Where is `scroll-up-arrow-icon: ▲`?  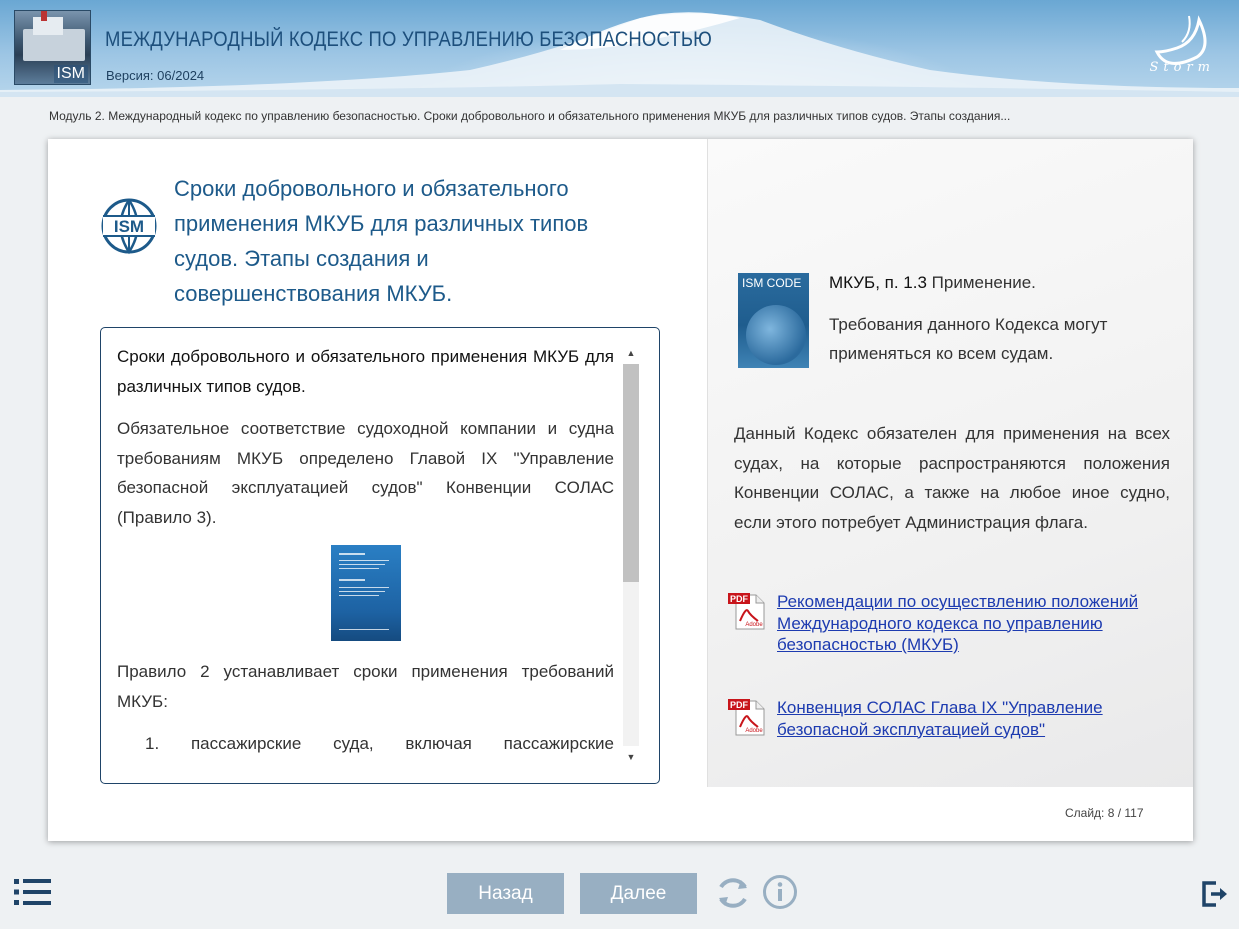
scroll-up-arrow-icon: ▲ is located at coordinates (631, 353).